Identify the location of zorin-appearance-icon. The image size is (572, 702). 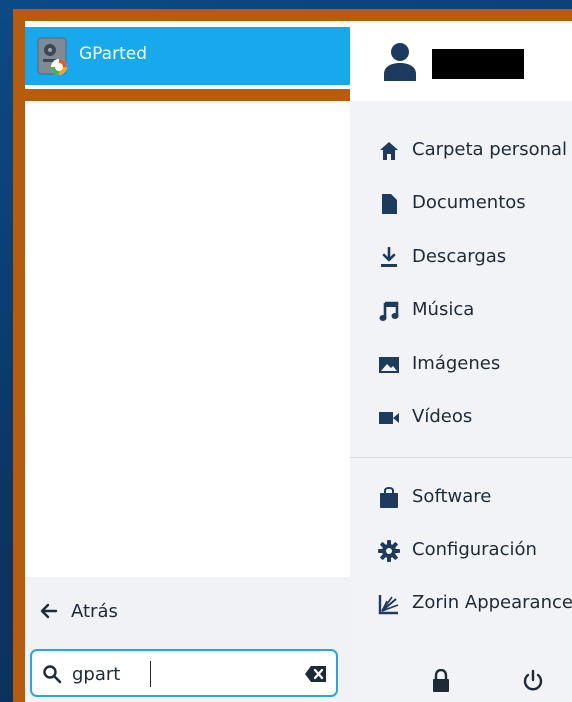
(388, 605).